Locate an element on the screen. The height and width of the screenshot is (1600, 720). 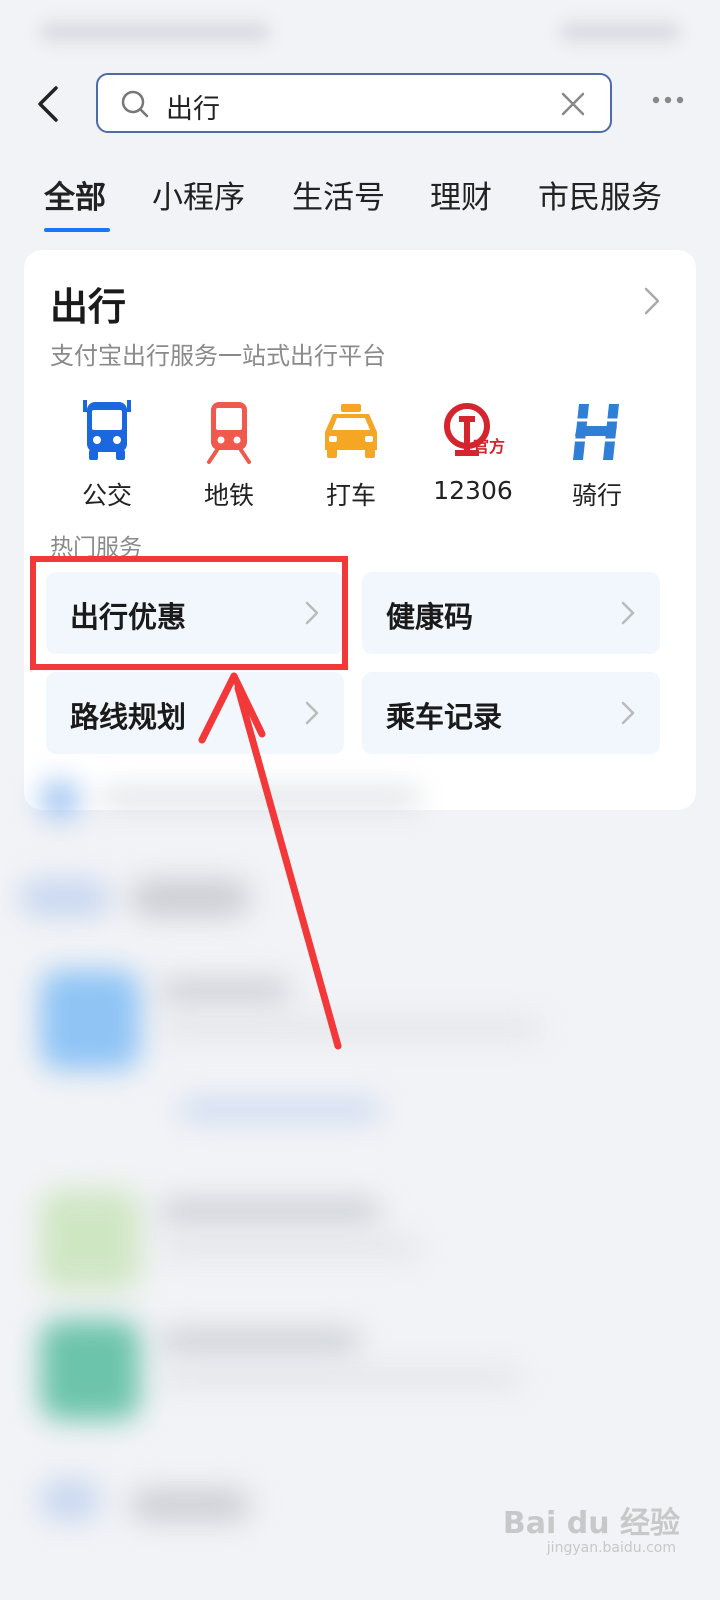
service-label: 12306 is located at coordinates (473, 490).